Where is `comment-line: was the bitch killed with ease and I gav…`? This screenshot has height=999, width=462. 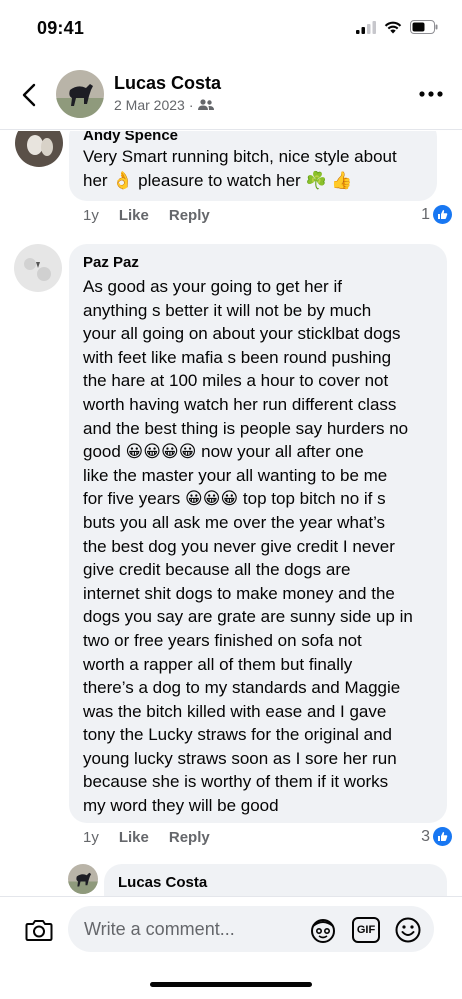
comment-line: was the bitch killed with ease and I gav… is located at coordinates (235, 711).